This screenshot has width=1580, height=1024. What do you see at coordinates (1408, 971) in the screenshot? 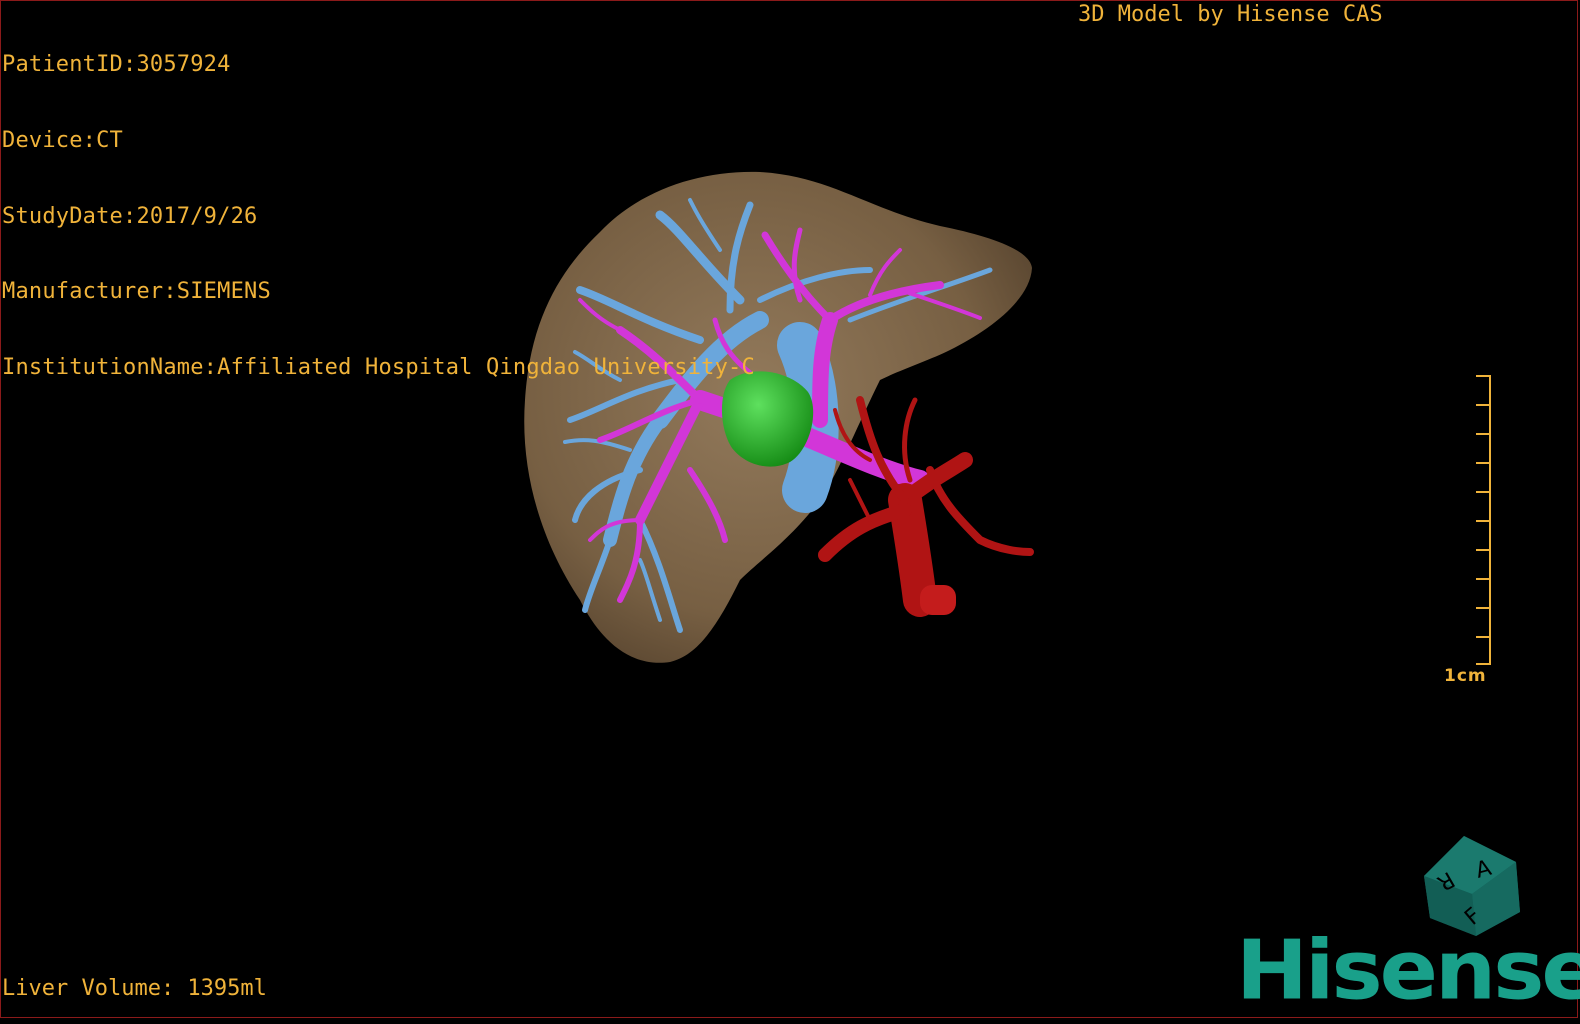
I see `hisense-logo: Hisense` at bounding box center [1408, 971].